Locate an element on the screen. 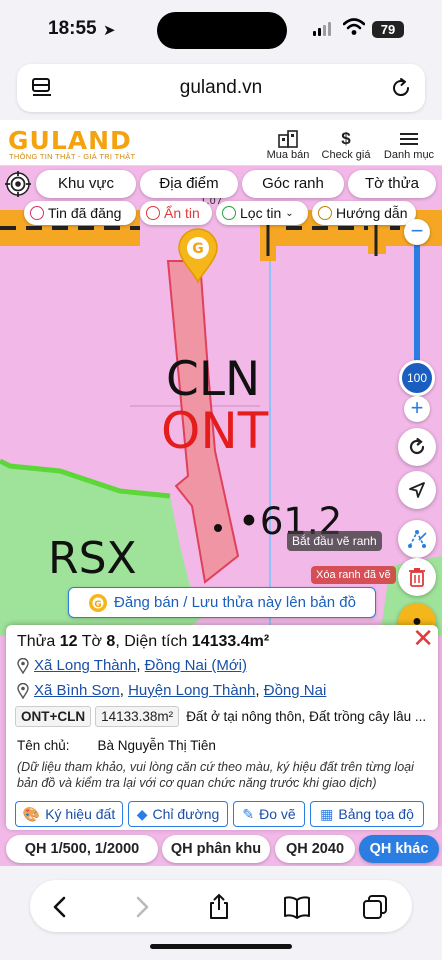  address-old: Xã Bình Sơn, Huyện Long Thành, Đồng Nai is located at coordinates (171, 690).